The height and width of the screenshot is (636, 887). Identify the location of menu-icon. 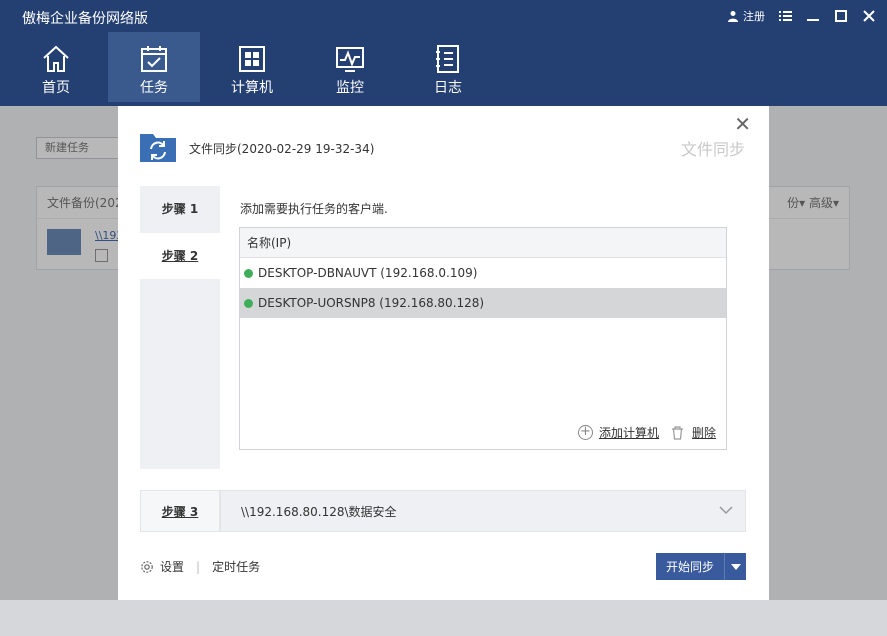
(785, 16).